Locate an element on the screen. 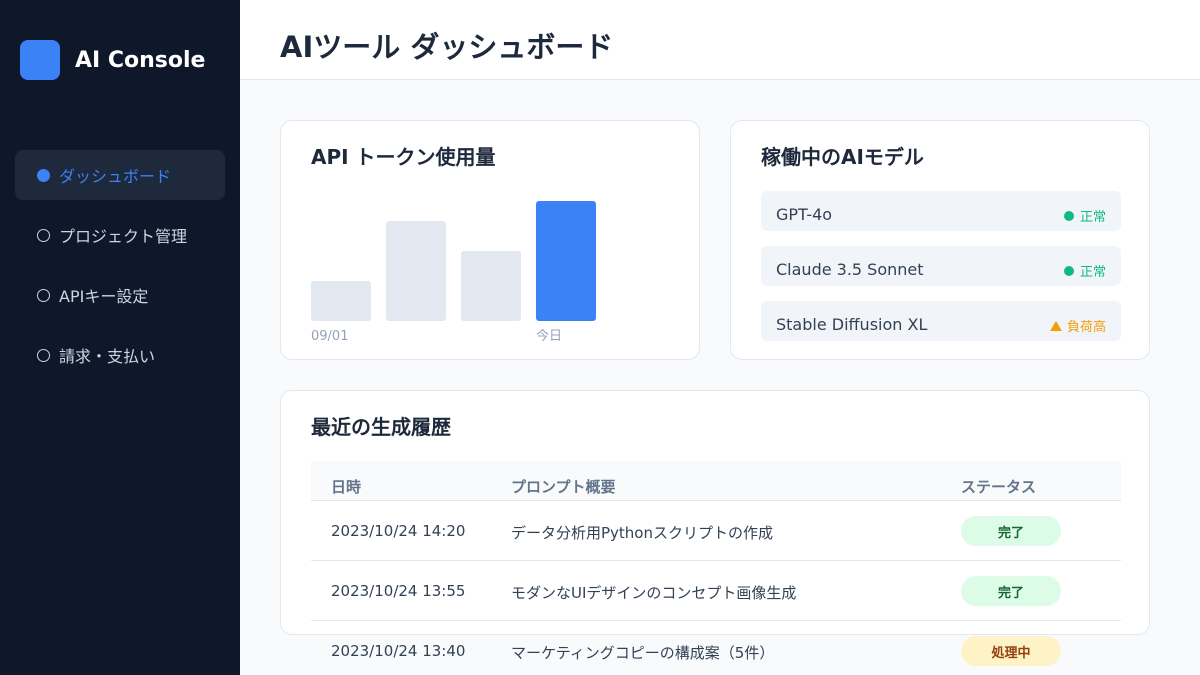 This screenshot has height=675, width=1200. column-header-datetime: 日時 is located at coordinates (346, 487).